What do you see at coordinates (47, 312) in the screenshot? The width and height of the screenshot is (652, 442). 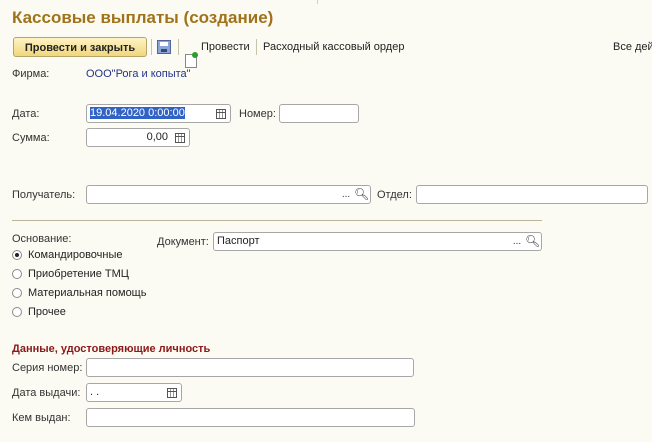 I see `basis-option-label: Прочее` at bounding box center [47, 312].